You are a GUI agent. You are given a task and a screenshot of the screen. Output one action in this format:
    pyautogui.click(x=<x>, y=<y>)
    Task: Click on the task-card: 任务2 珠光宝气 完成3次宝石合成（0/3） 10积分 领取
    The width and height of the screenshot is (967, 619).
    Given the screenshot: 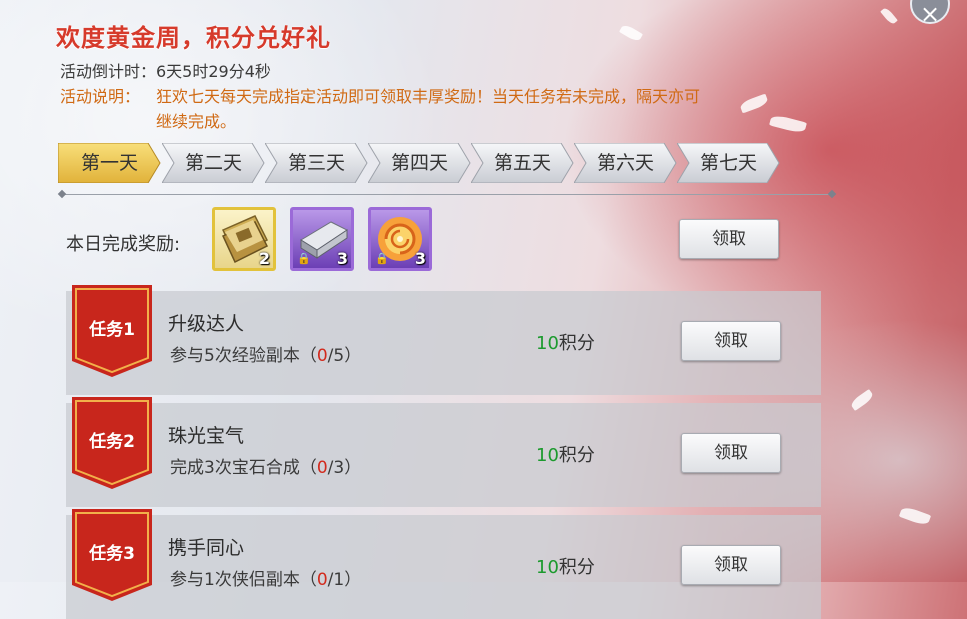 What is the action you would take?
    pyautogui.click(x=443, y=452)
    